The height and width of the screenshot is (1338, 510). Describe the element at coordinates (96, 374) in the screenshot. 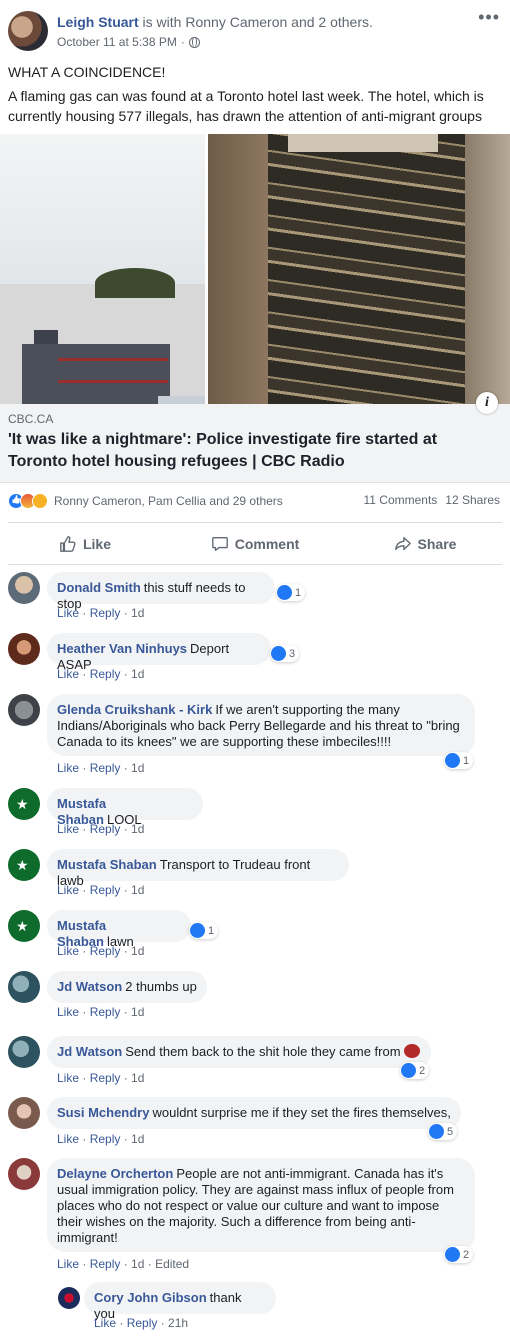

I see `image-building` at that location.